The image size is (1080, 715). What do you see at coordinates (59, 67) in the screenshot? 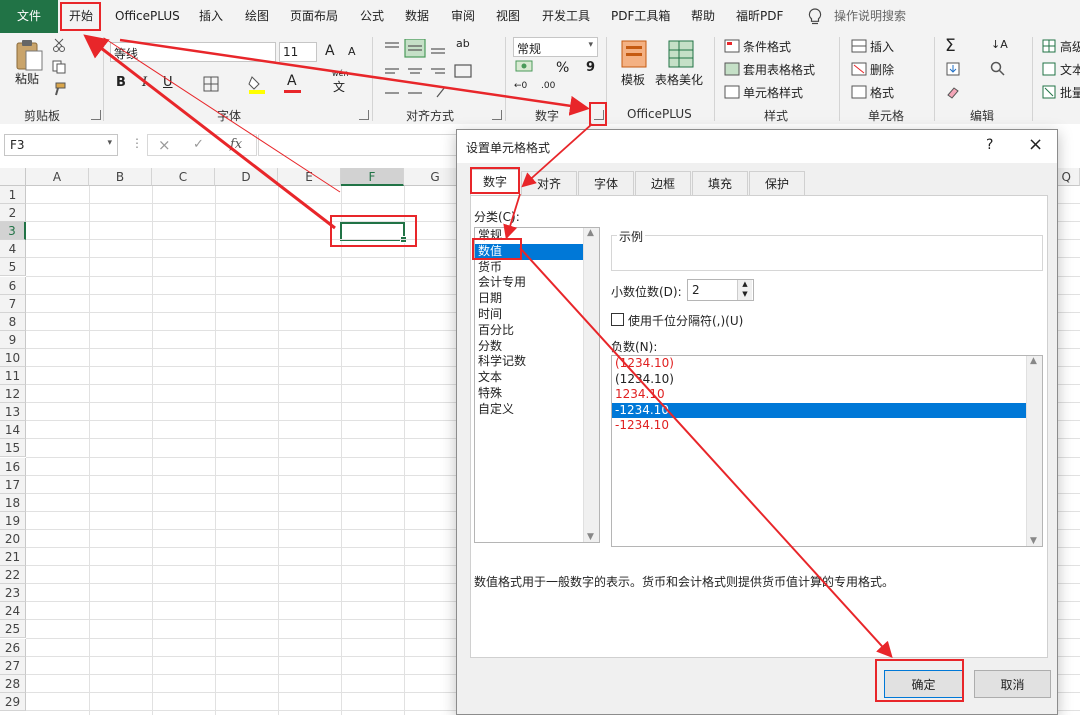
I see `copy-icon` at bounding box center [59, 67].